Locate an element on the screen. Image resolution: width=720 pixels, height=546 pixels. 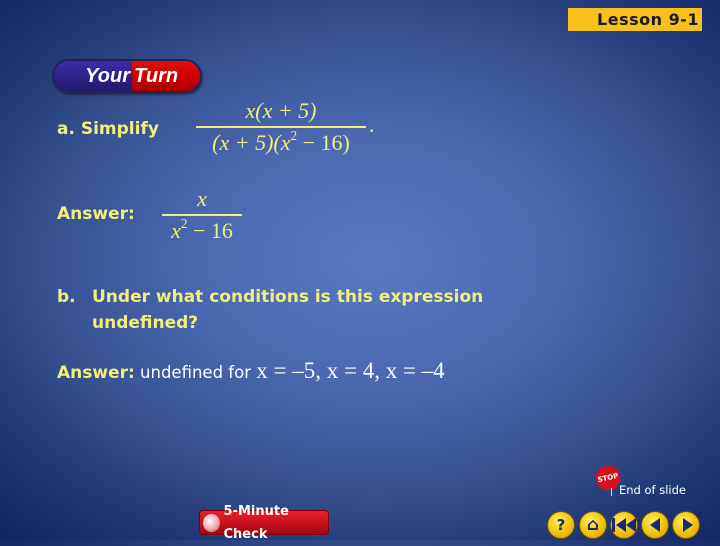
part-a-expression: x(x + 5) (x + 5)(x2 − 16) is located at coordinates (281, 127).